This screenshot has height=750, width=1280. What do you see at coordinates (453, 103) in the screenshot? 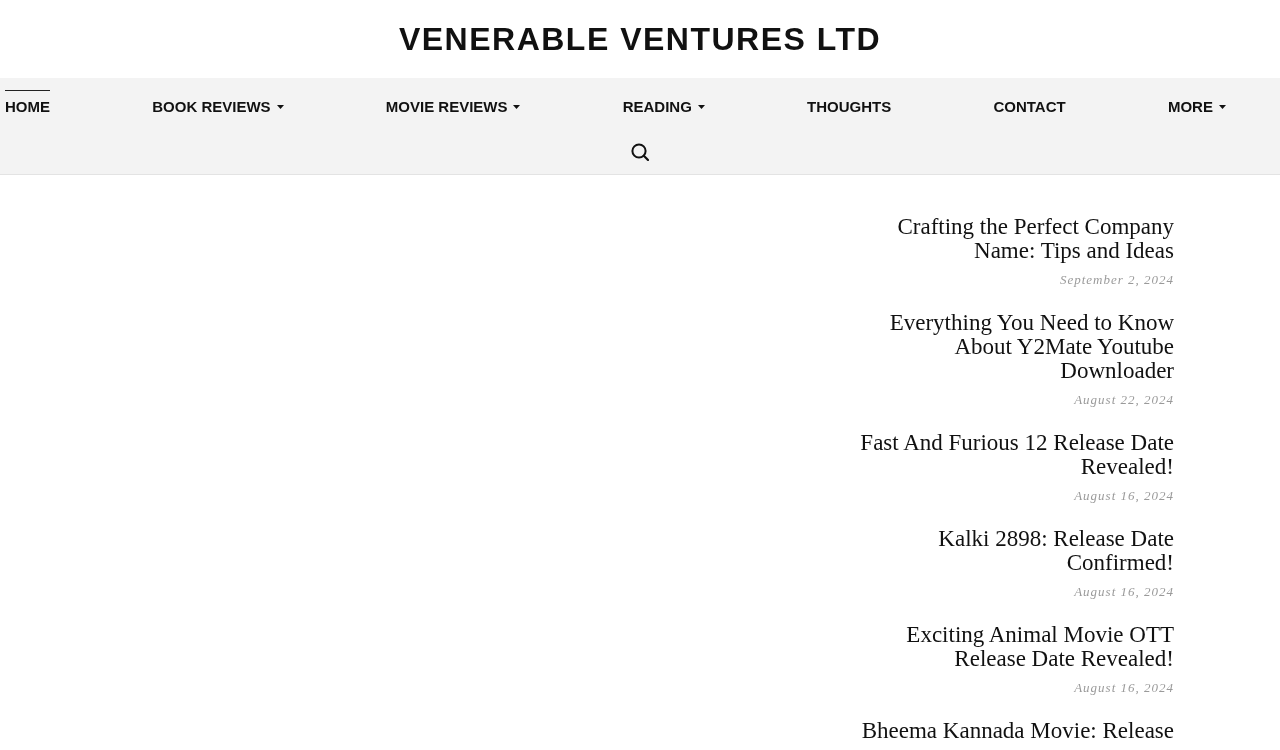
I see `nav-link: MOVIE REVIEWS` at bounding box center [453, 103].